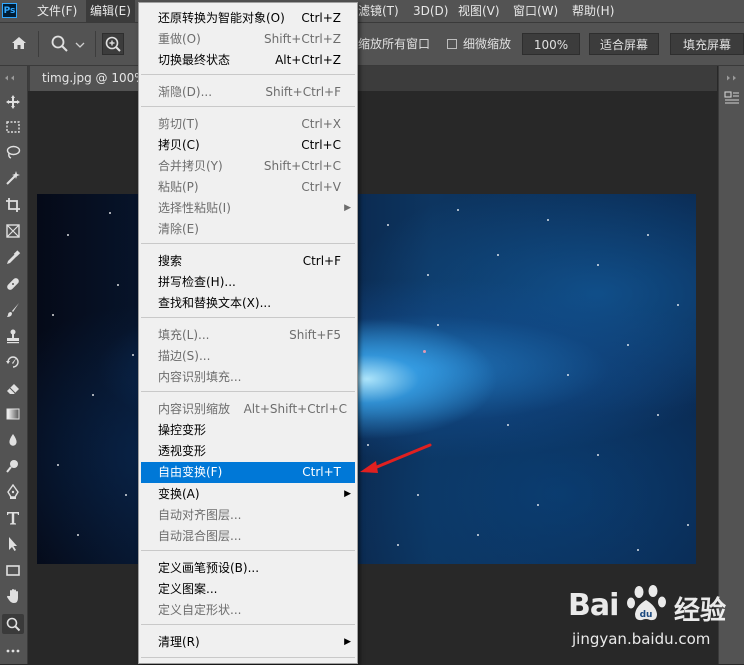  I want to click on menu-item-toggle-last-state: 切换最终状态 Alt+Ctrl+Z, so click(248, 60).